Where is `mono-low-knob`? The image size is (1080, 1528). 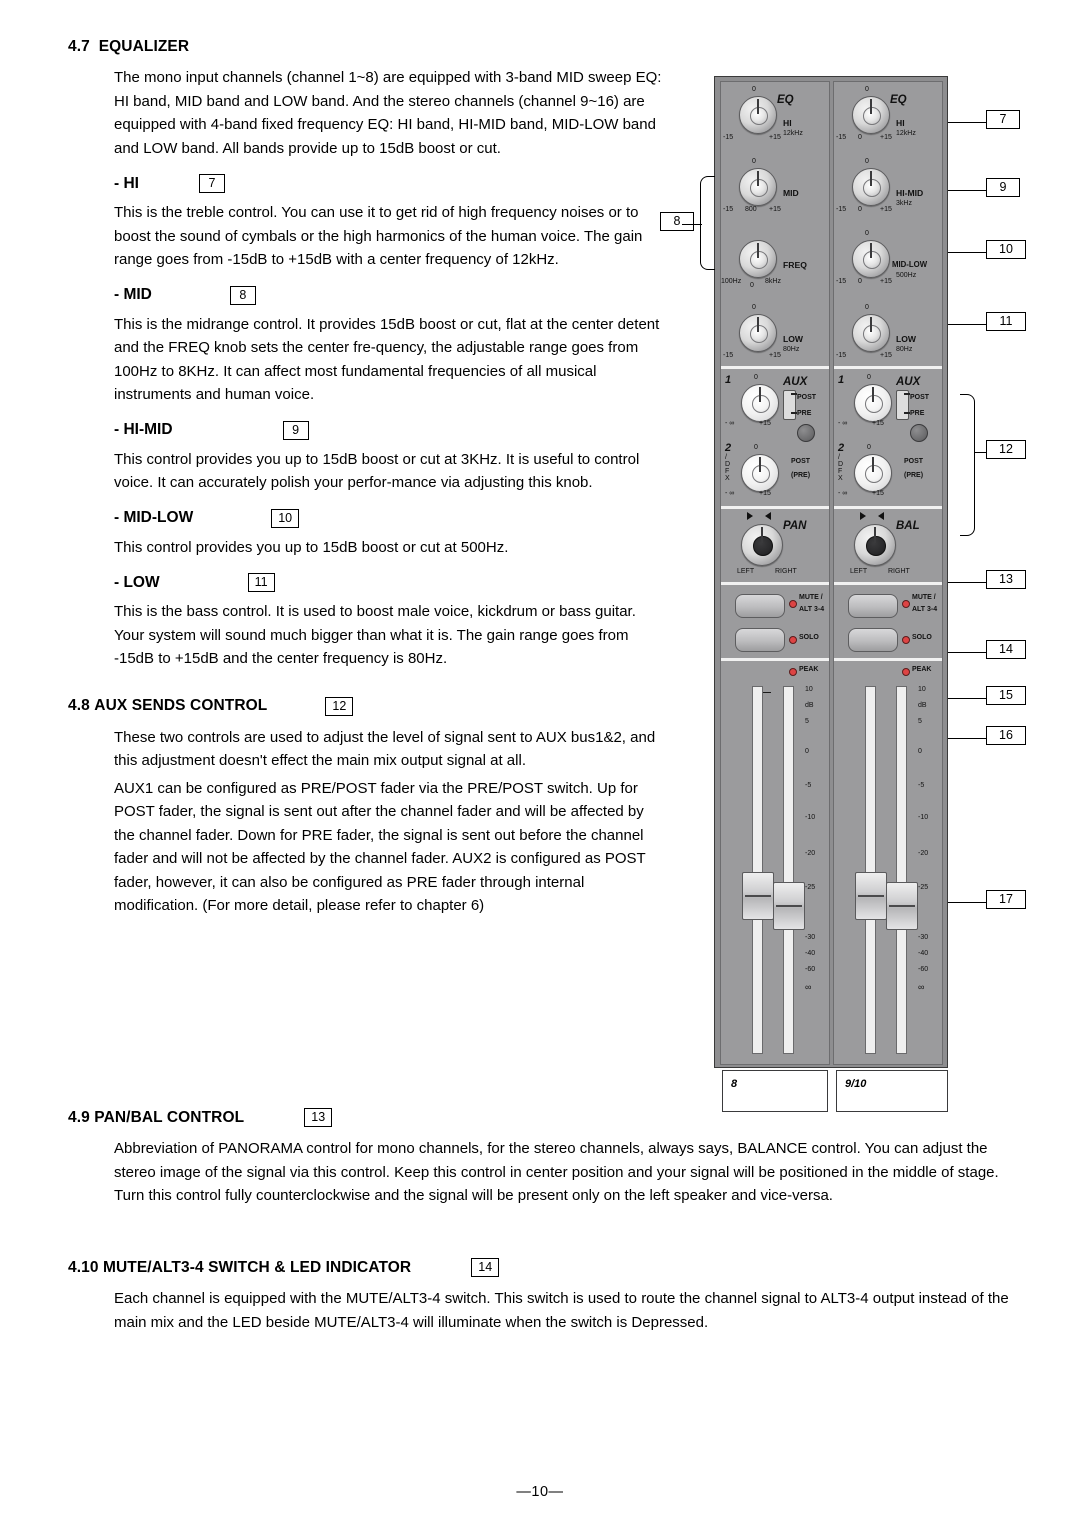
mono-low-knob is located at coordinates (758, 333).